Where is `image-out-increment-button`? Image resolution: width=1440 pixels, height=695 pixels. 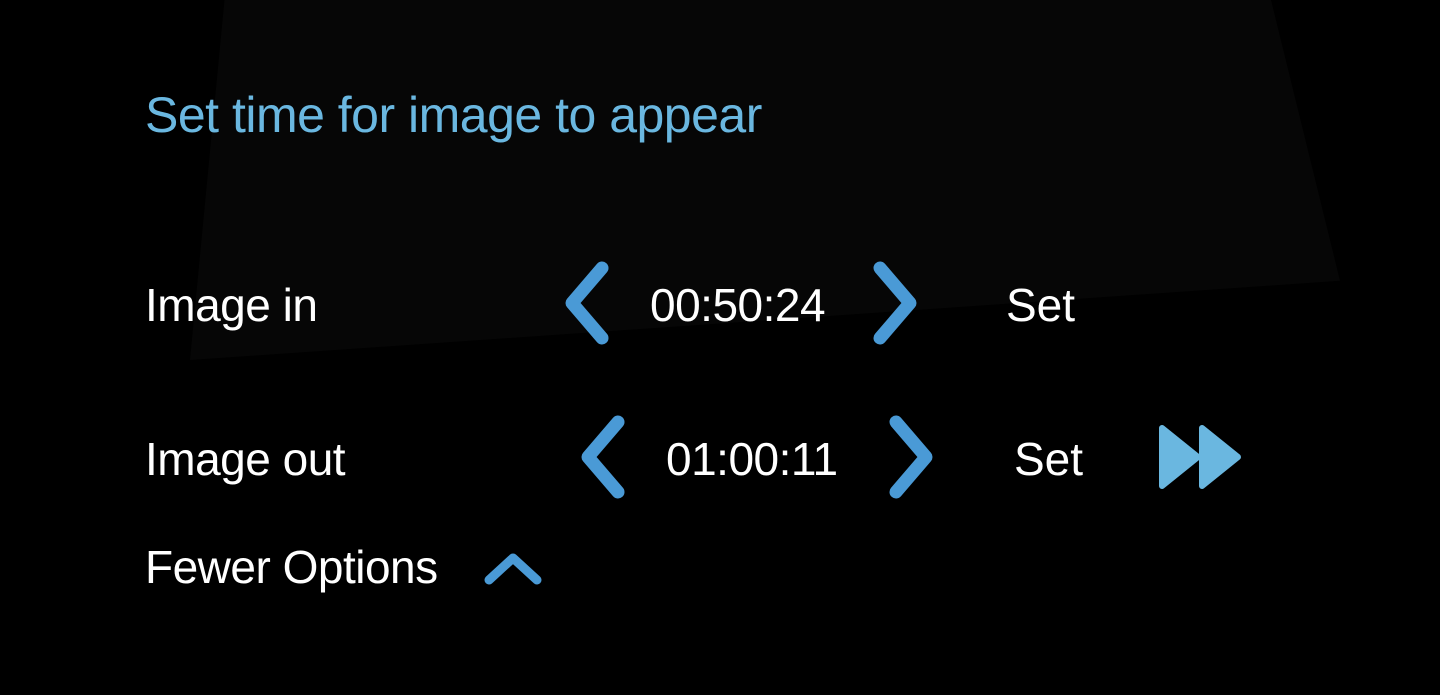 image-out-increment-button is located at coordinates (910, 457).